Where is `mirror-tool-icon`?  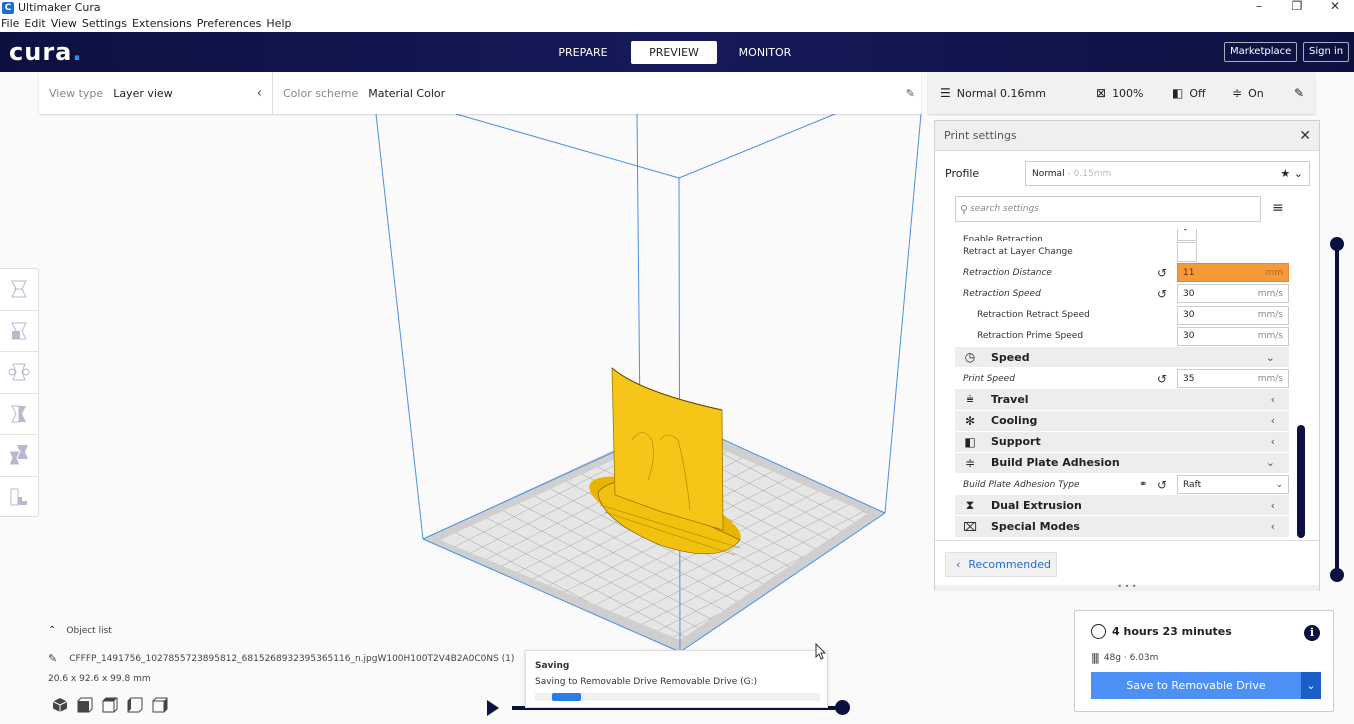 mirror-tool-icon is located at coordinates (18, 414).